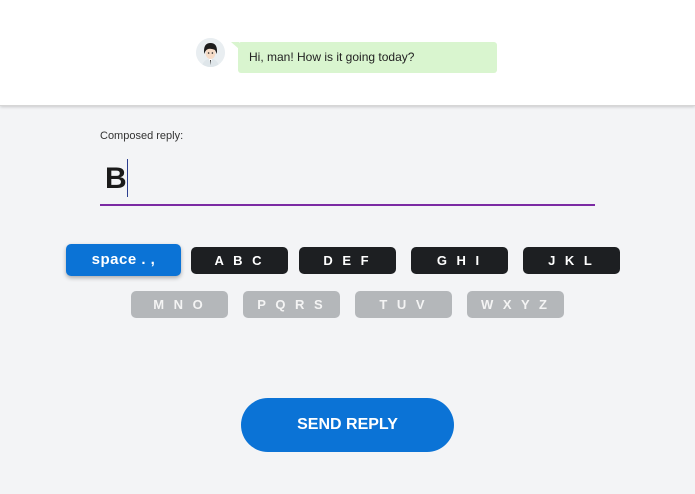 This screenshot has width=695, height=494. I want to click on key-pqrs: P Q R S, so click(291, 304).